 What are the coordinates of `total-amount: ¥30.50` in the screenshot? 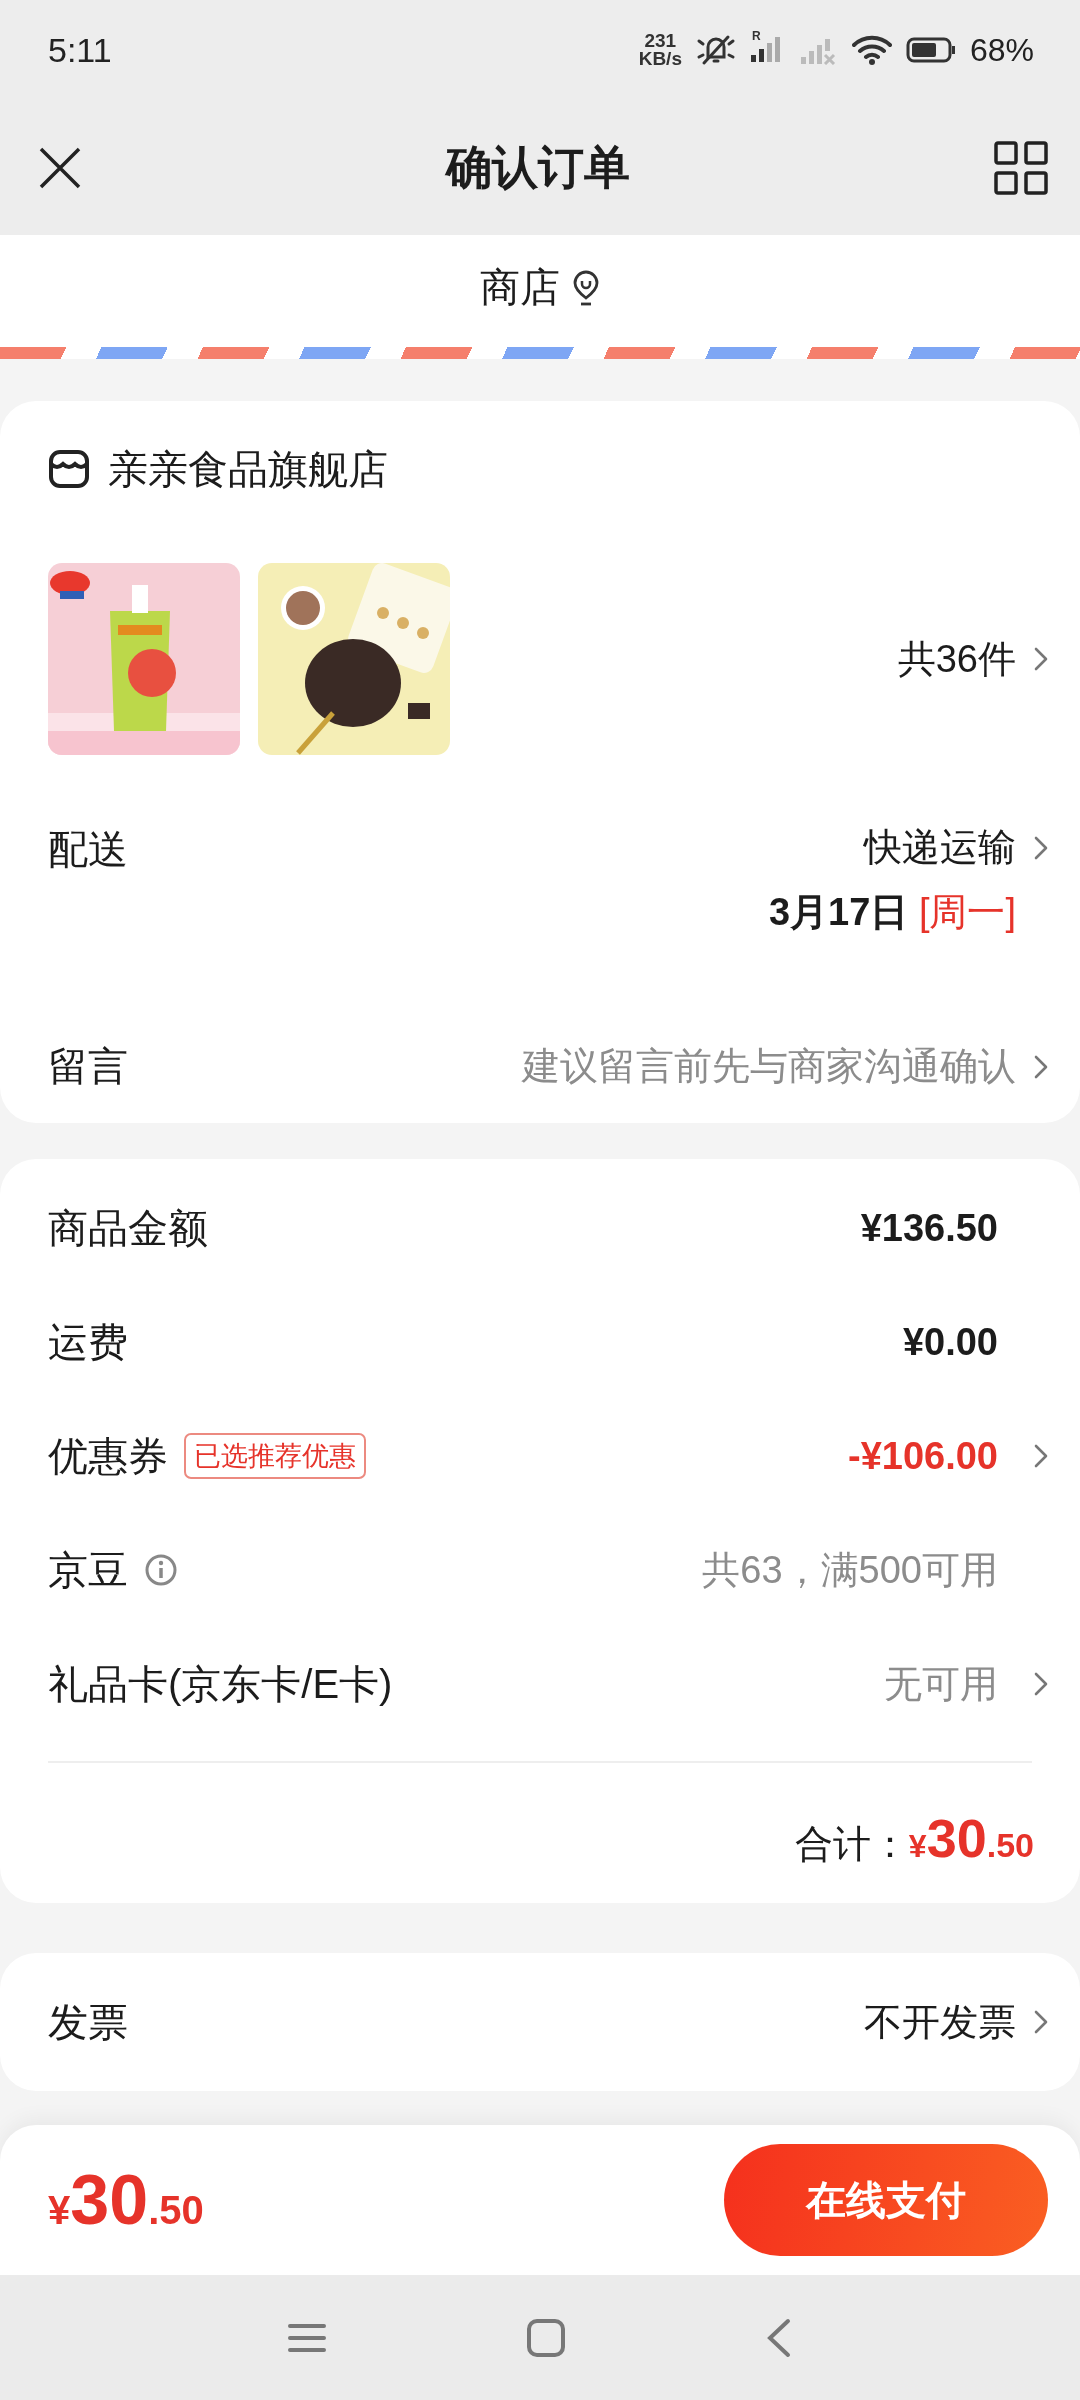 It's located at (971, 1838).